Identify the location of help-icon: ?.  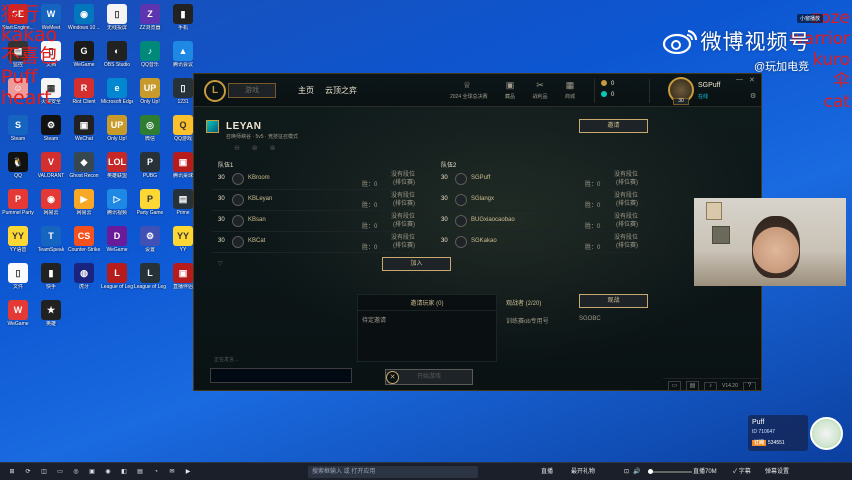
(749, 386).